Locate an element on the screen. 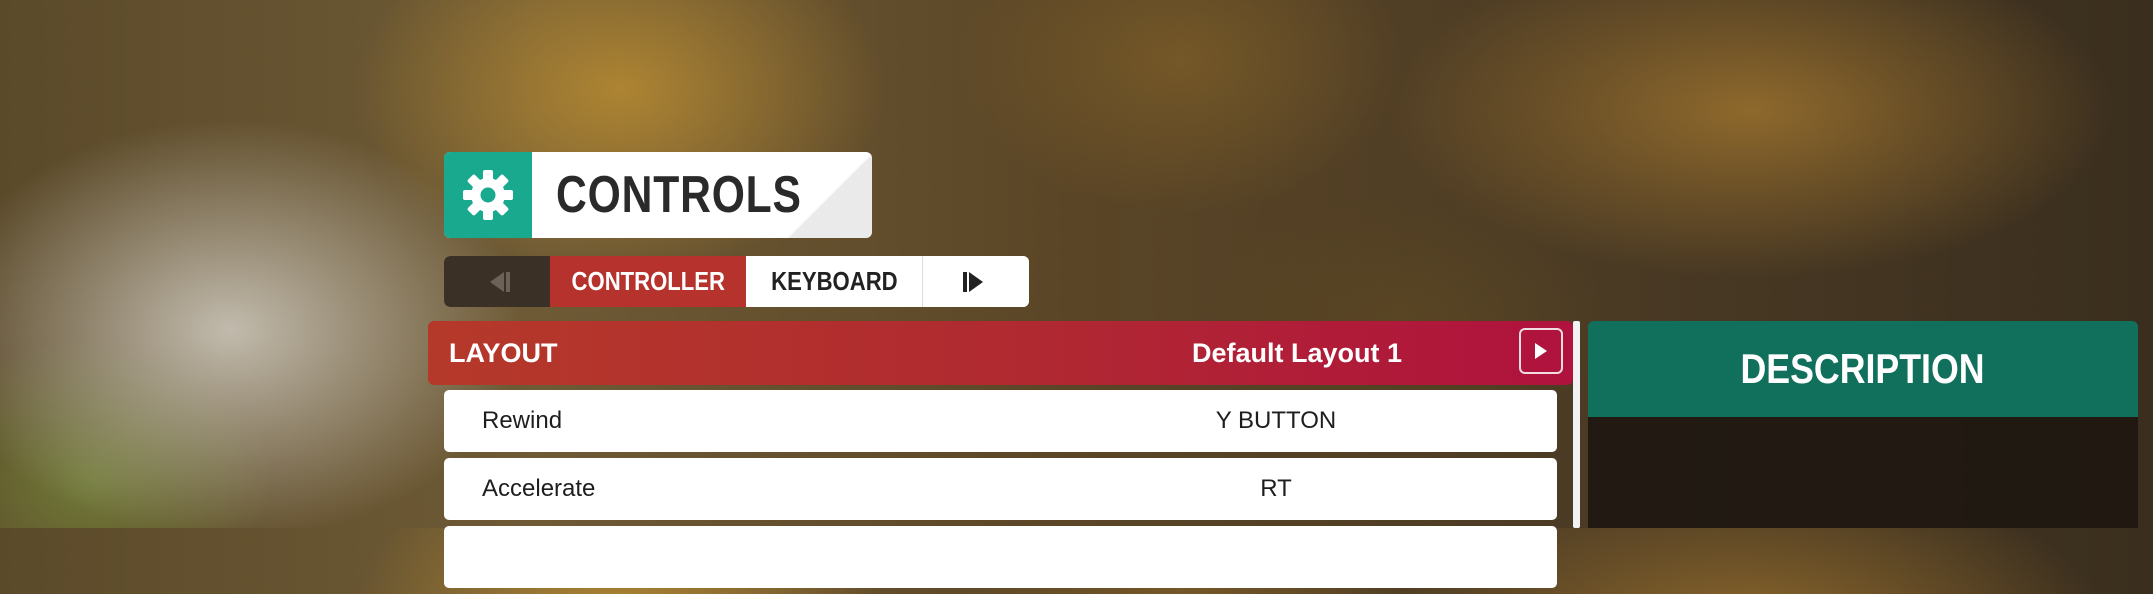 The image size is (2153, 594). tab-controller-label: CONTROLLER is located at coordinates (648, 281).